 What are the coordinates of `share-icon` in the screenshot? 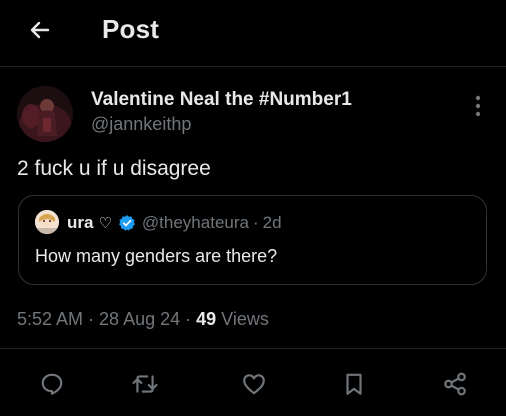 It's located at (455, 384).